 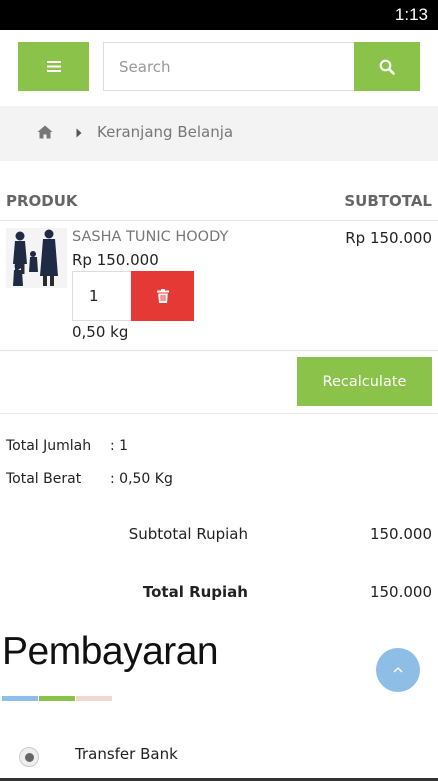 What do you see at coordinates (100, 332) in the screenshot?
I see `product-weight: 0,50 kg` at bounding box center [100, 332].